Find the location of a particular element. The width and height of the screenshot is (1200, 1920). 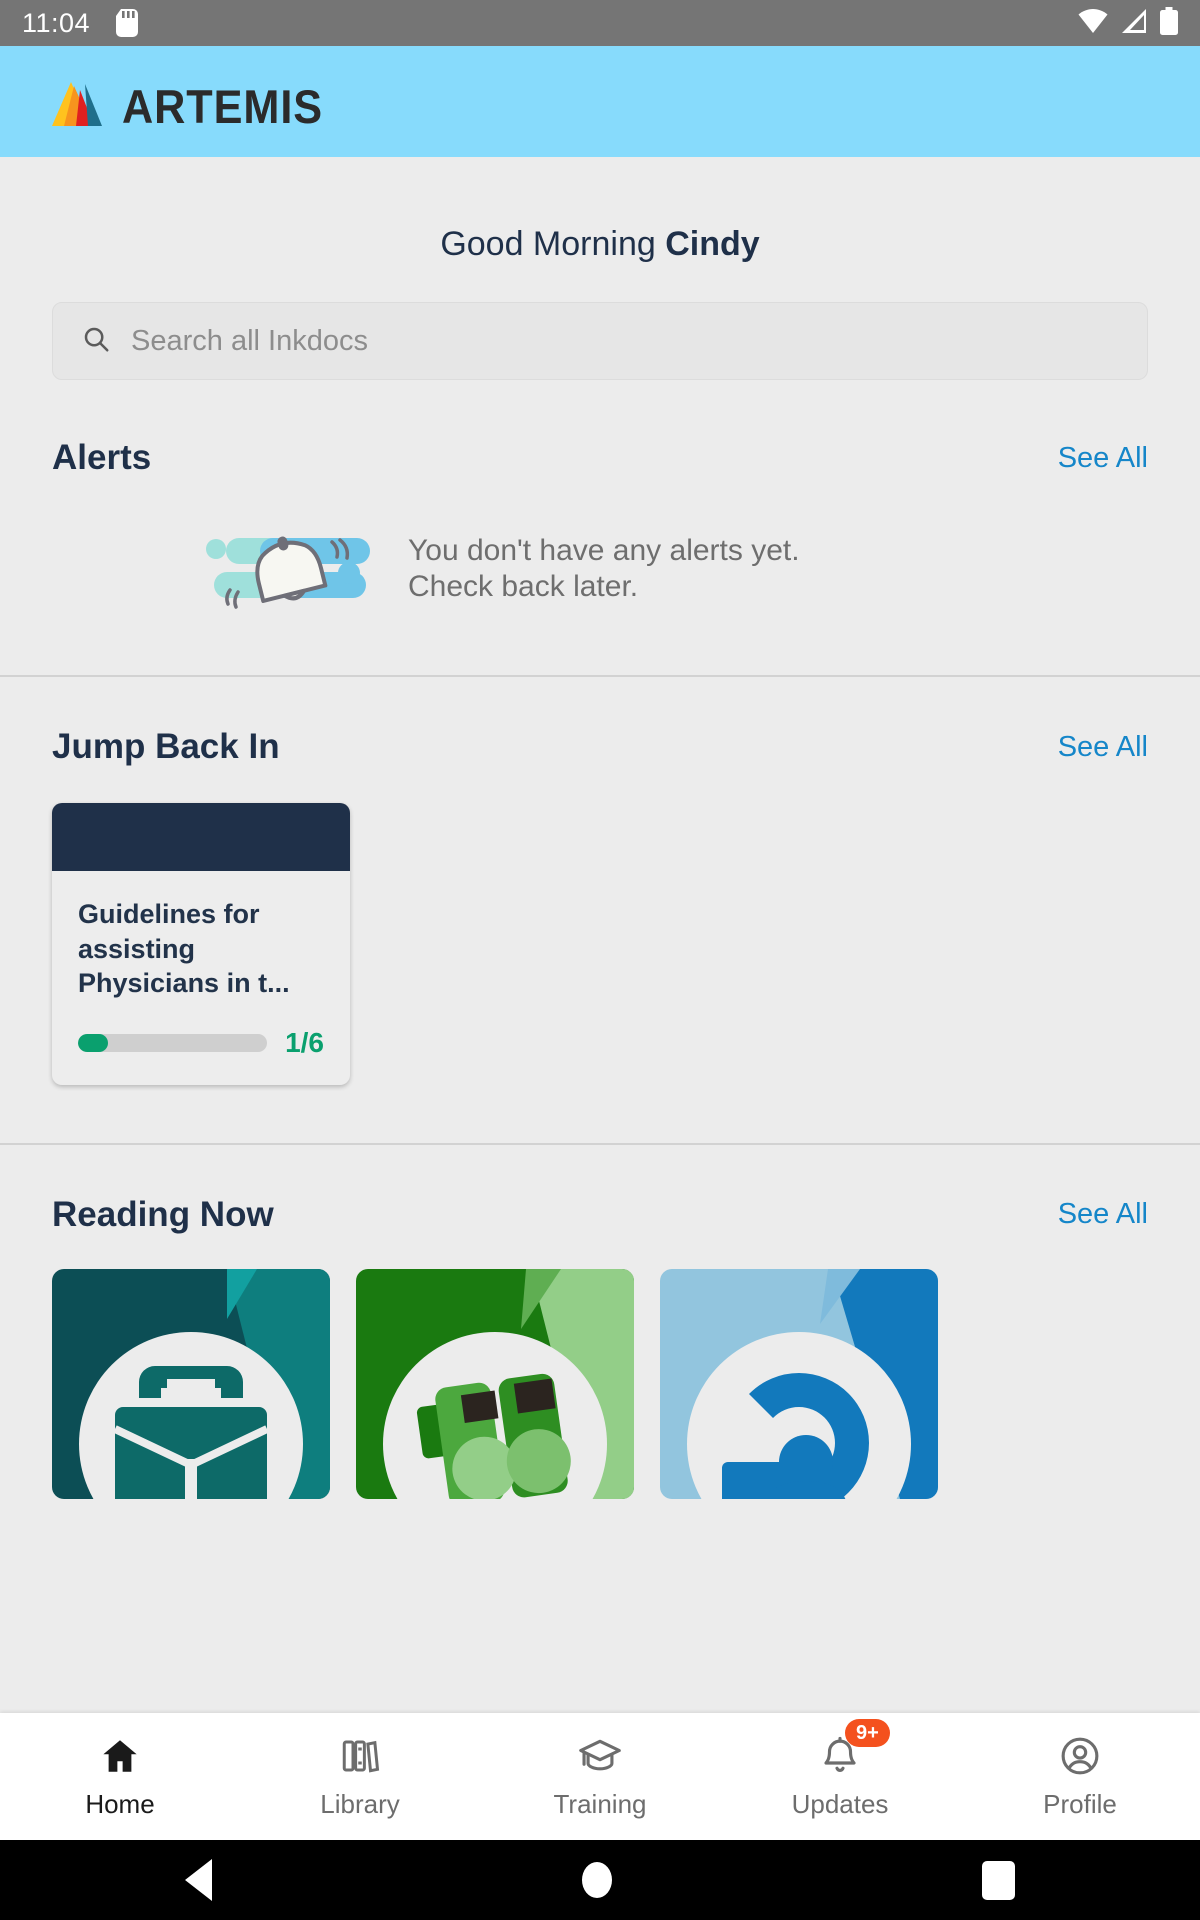

android-navigation-bar is located at coordinates (600, 1880).